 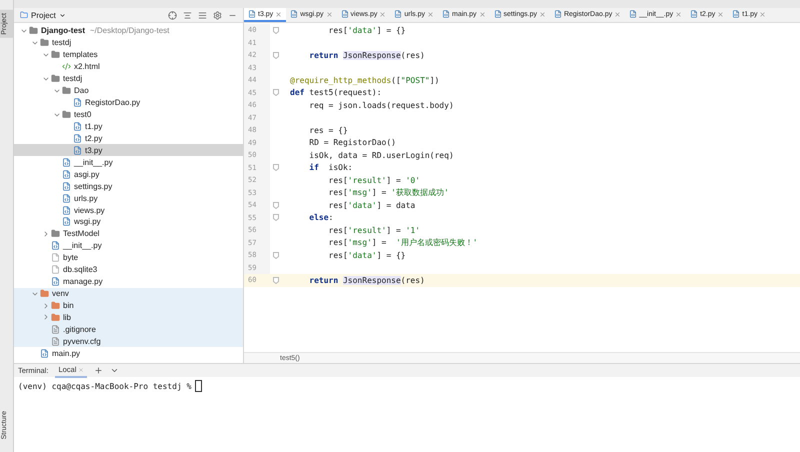 What do you see at coordinates (128, 54) in the screenshot?
I see `tree-item: templates` at bounding box center [128, 54].